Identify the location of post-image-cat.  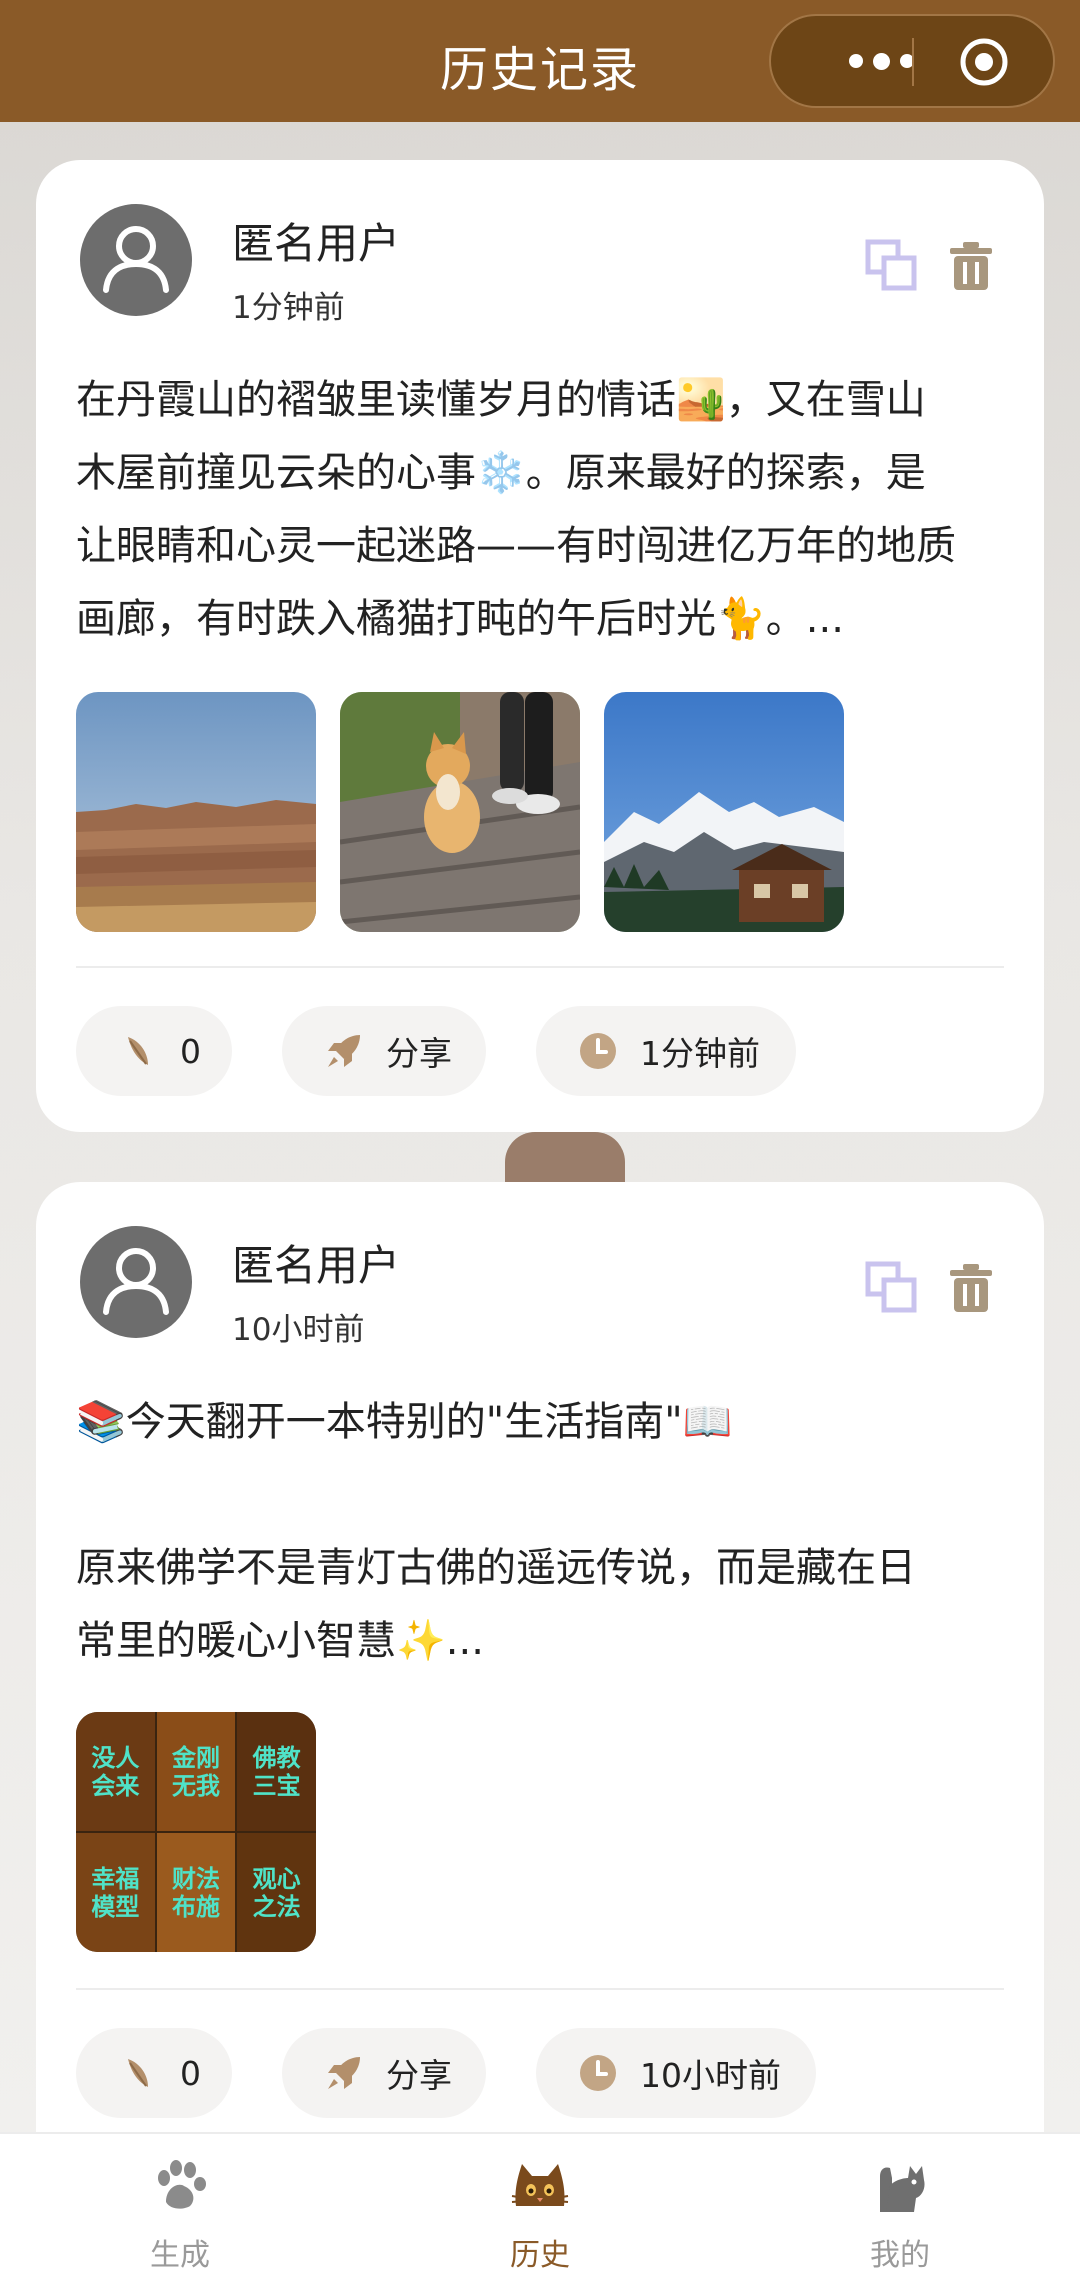
(460, 812).